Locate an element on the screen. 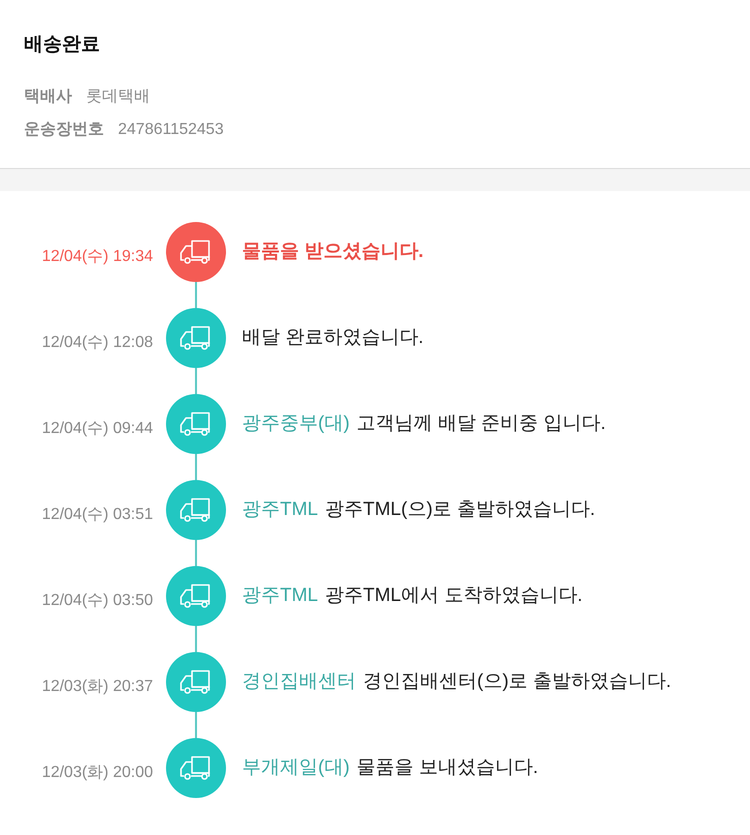 The image size is (750, 835). status-message: 광주TML에서 도착하였습니다. is located at coordinates (454, 596).